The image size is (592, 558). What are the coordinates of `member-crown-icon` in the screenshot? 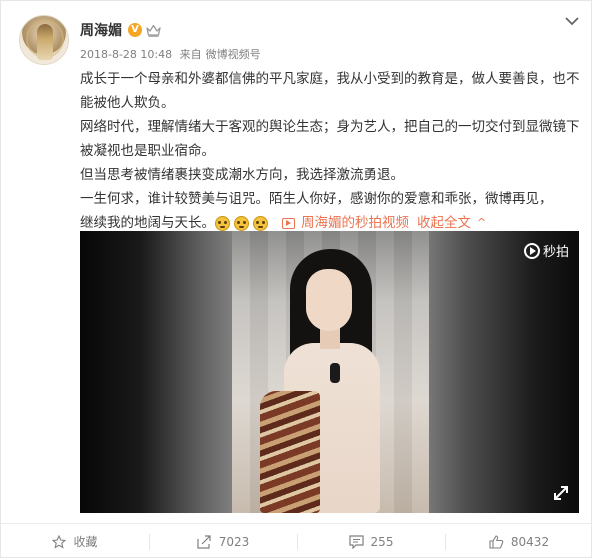 It's located at (153, 30).